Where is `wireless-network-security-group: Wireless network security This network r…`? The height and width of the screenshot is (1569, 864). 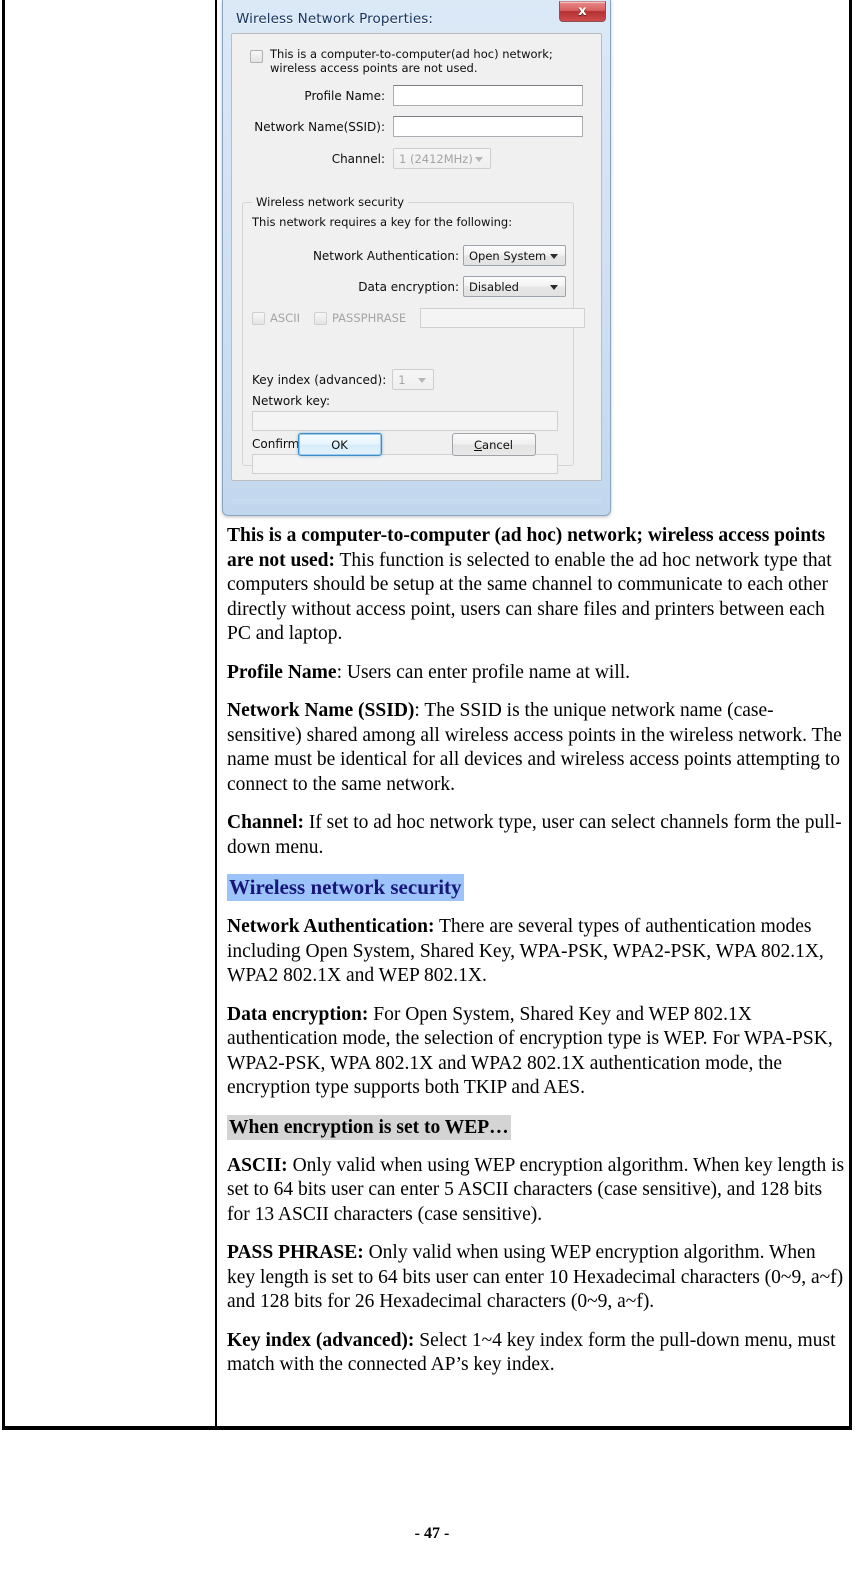
wireless-network-security-group: Wireless network security This network r… is located at coordinates (414, 334).